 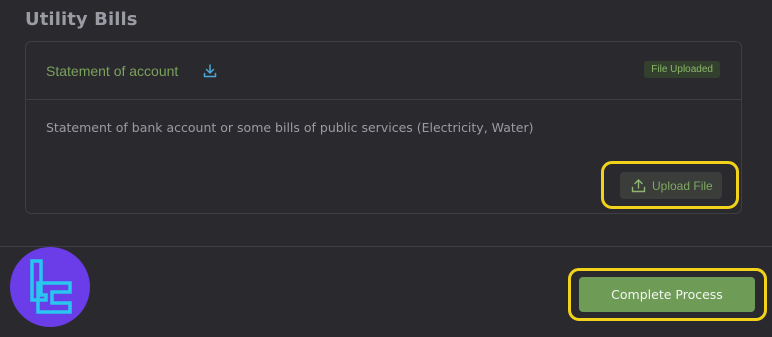 What do you see at coordinates (682, 185) in the screenshot?
I see `upload-file-label: Upload File` at bounding box center [682, 185].